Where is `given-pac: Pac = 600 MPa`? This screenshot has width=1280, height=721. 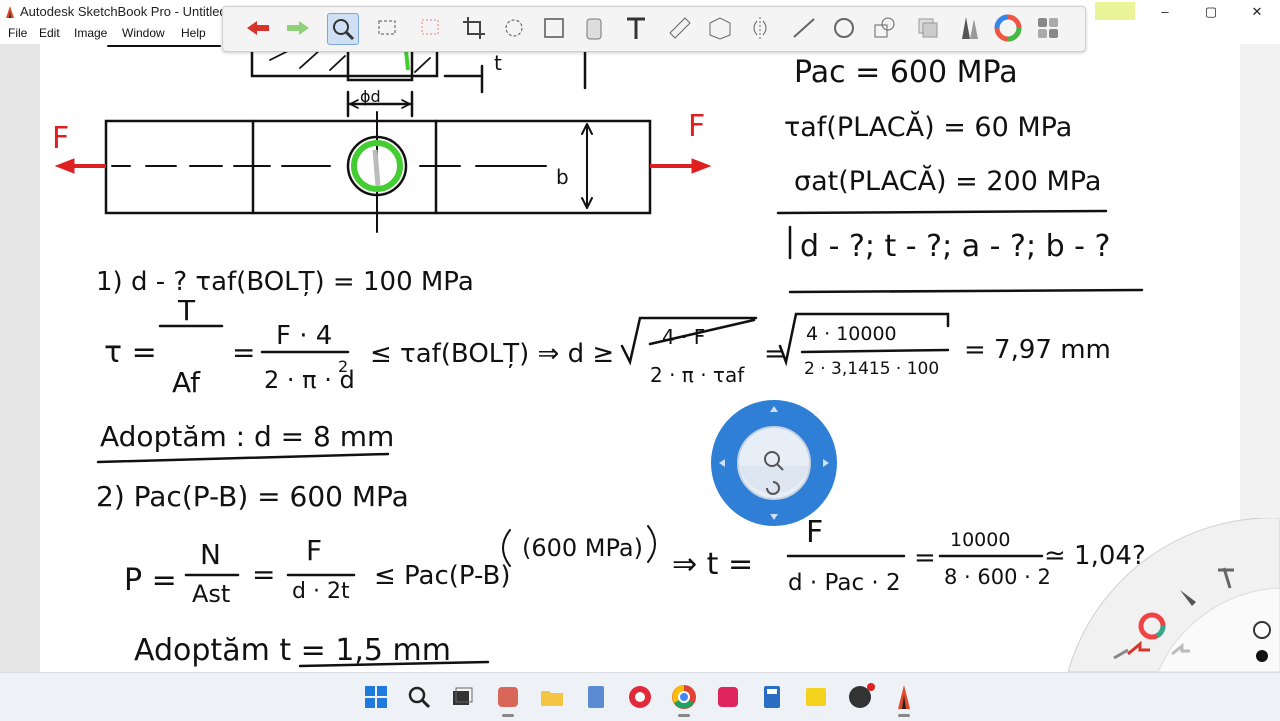 given-pac: Pac = 600 MPa is located at coordinates (906, 72).